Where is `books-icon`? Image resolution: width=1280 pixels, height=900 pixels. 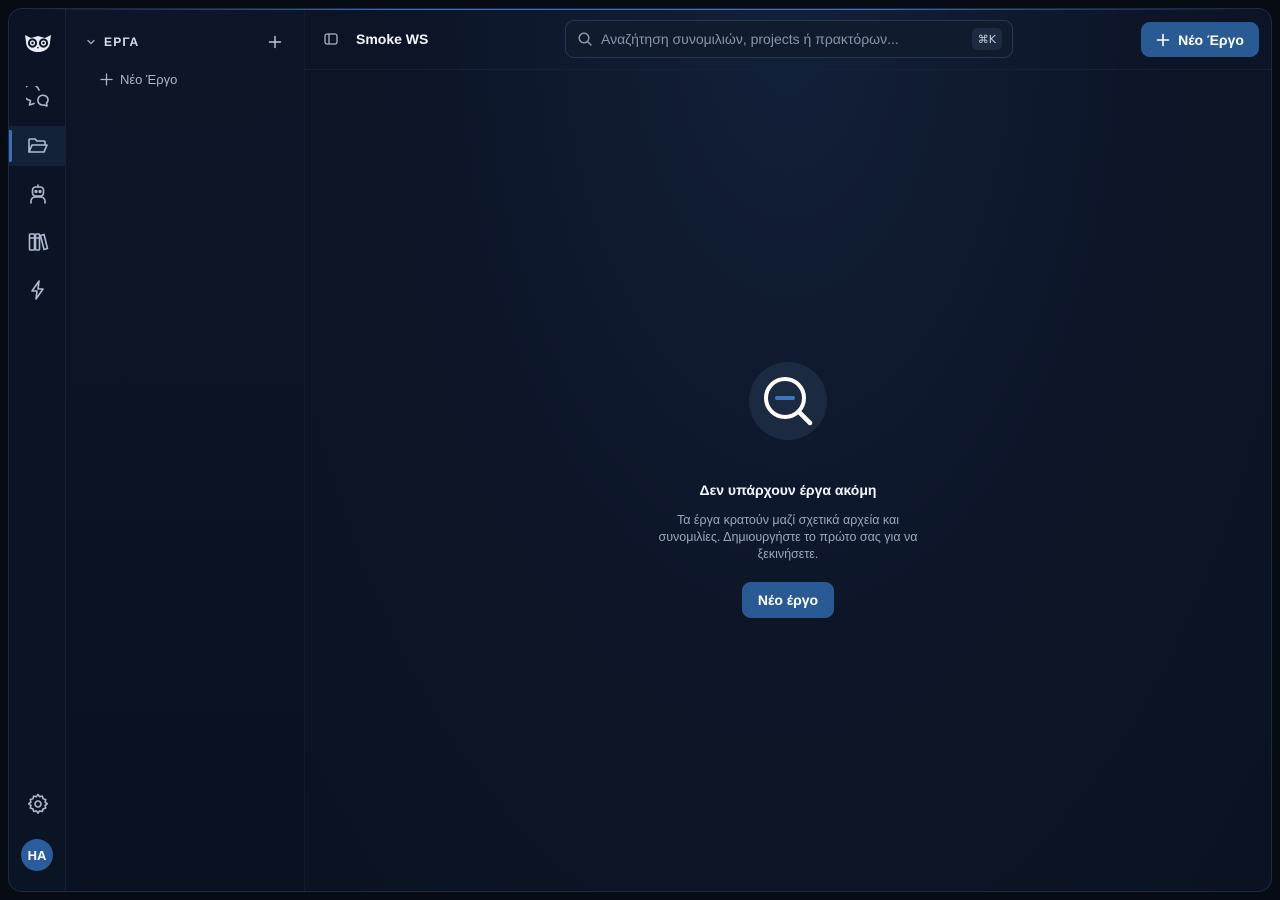 books-icon is located at coordinates (38, 242).